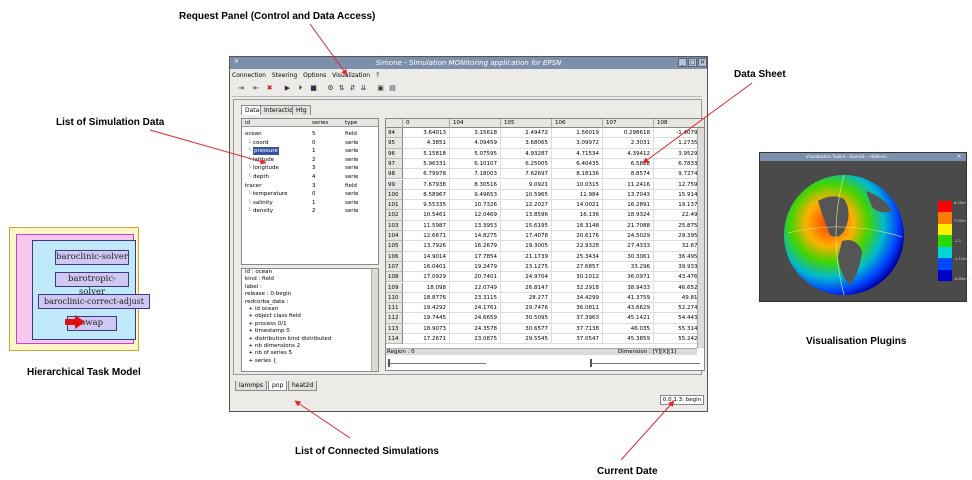  I want to click on sheet-row-header: 103, so click(394, 225).